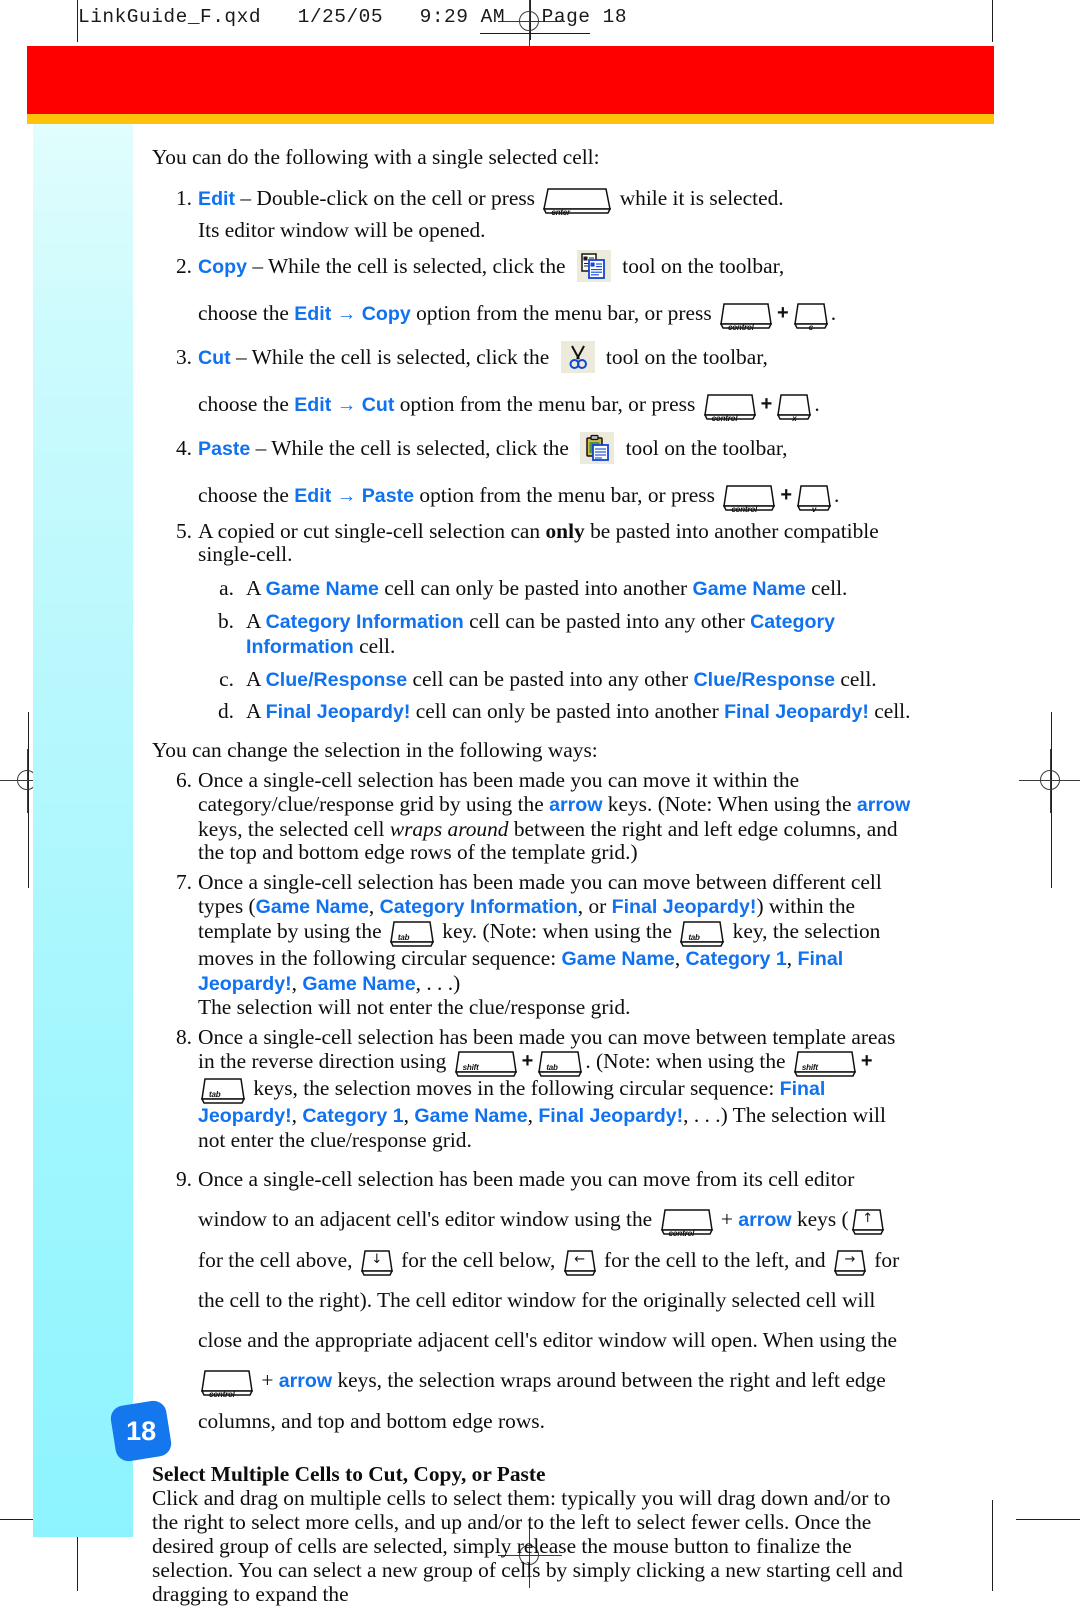  Describe the element at coordinates (485, 1064) in the screenshot. I see `key-shift-1: shift` at that location.